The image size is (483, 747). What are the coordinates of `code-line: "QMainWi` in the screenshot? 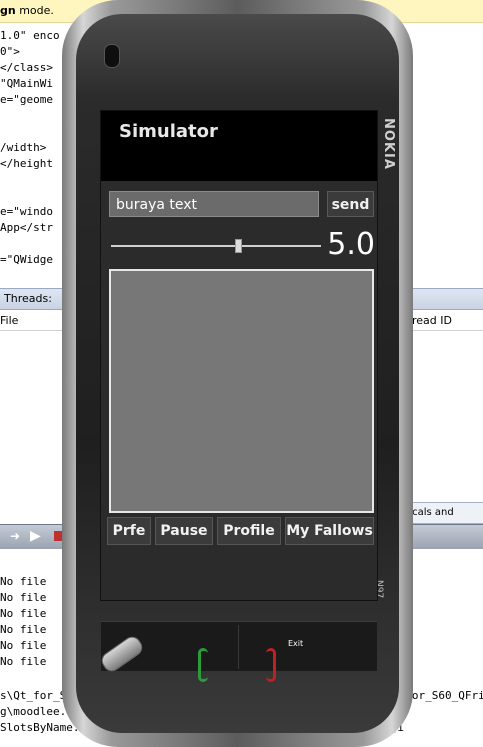 It's located at (26, 83).